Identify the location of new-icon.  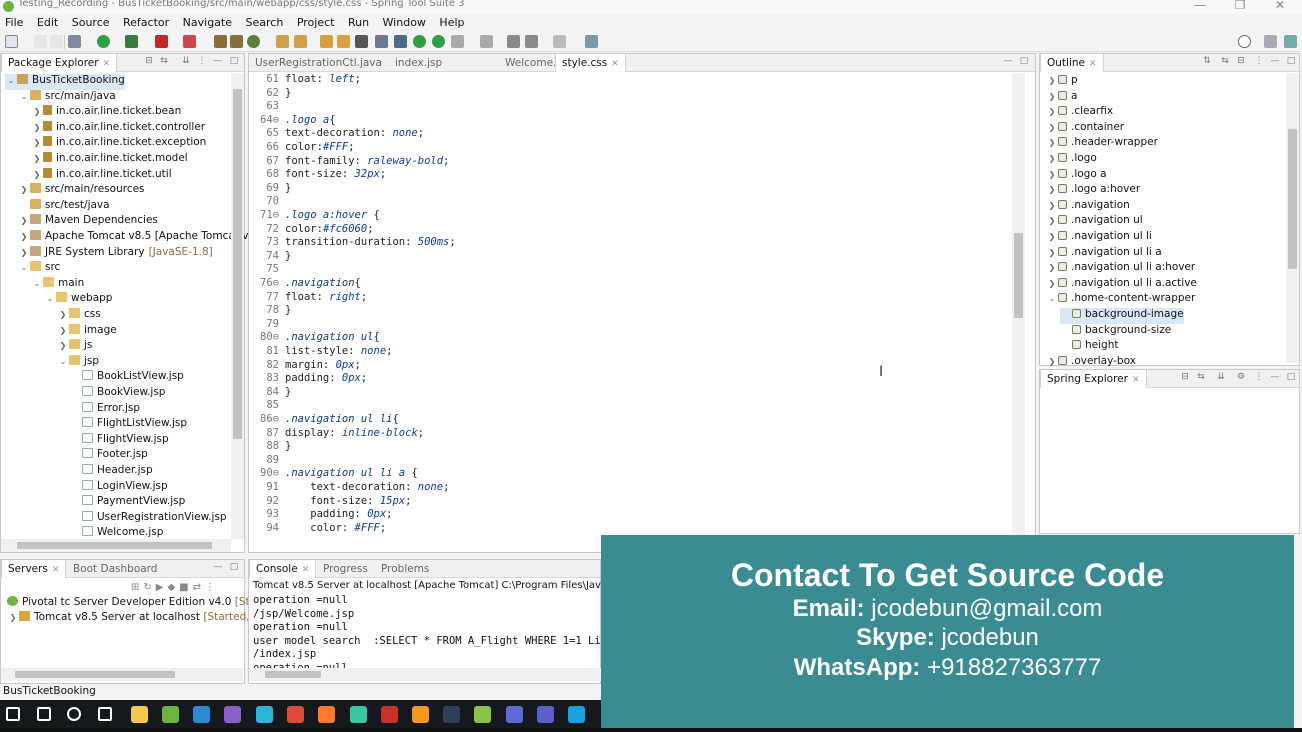
(11, 41).